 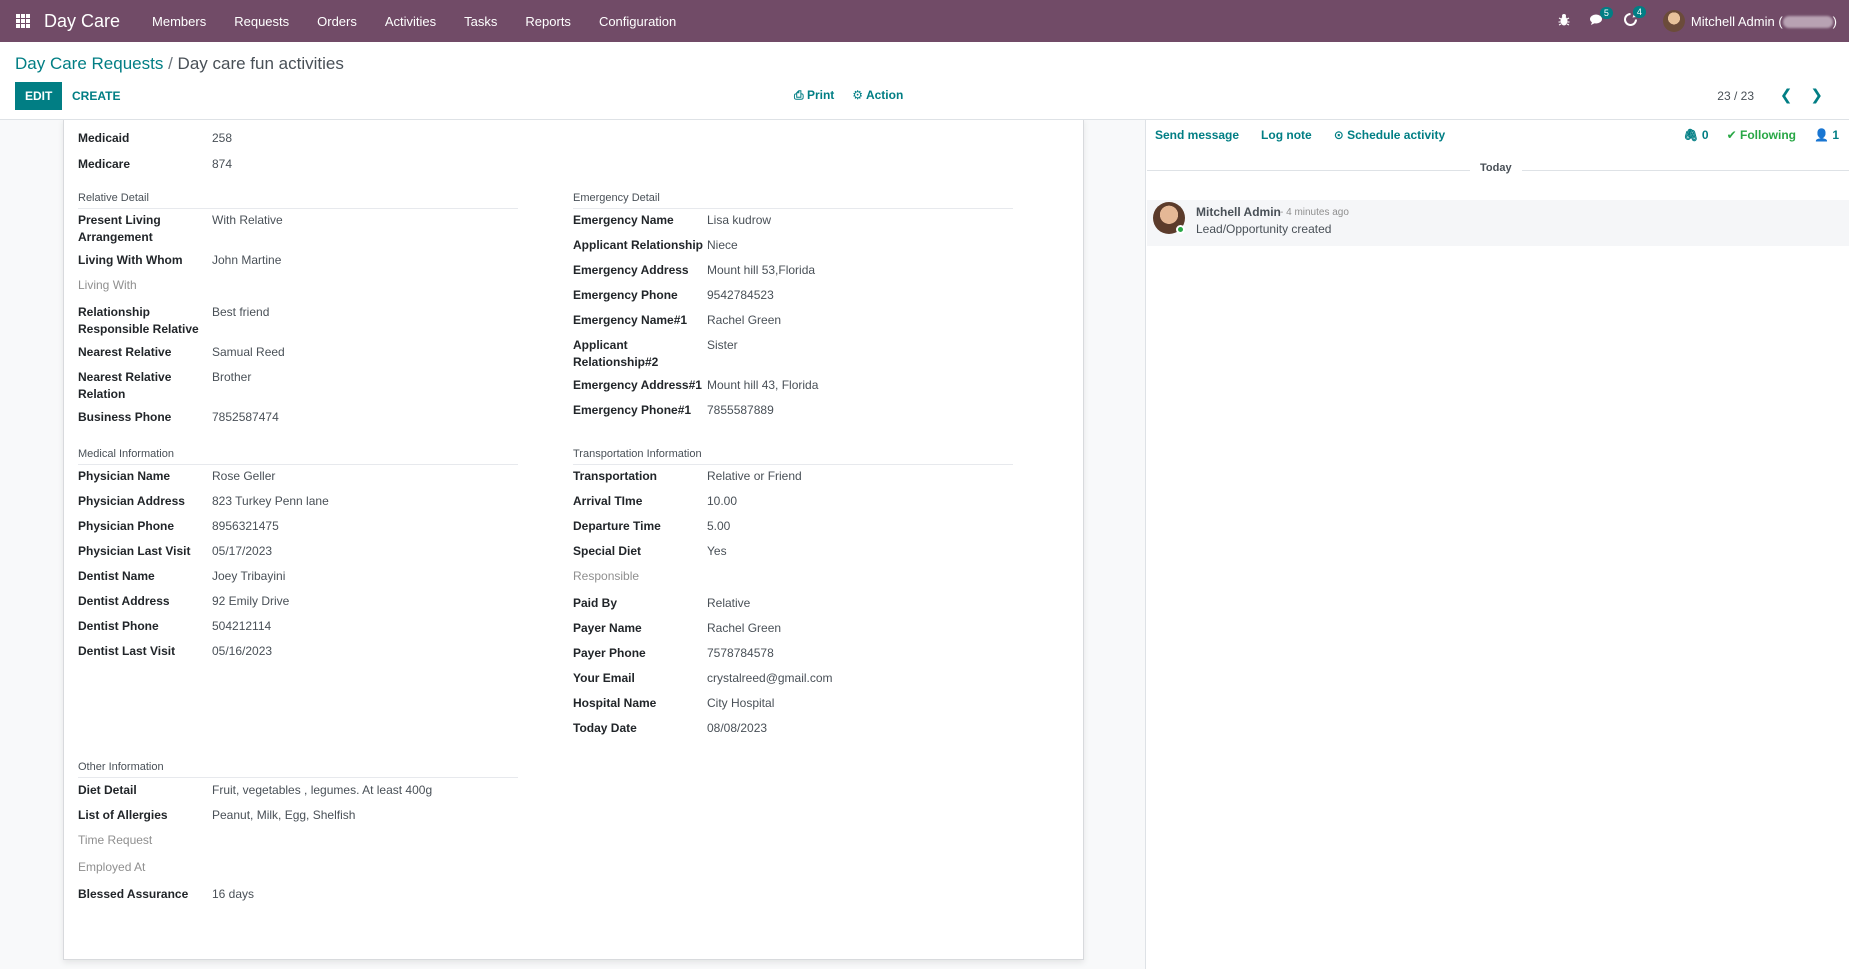 What do you see at coordinates (670, 728) in the screenshot?
I see `field-today-date: Today Date 08/08/2023` at bounding box center [670, 728].